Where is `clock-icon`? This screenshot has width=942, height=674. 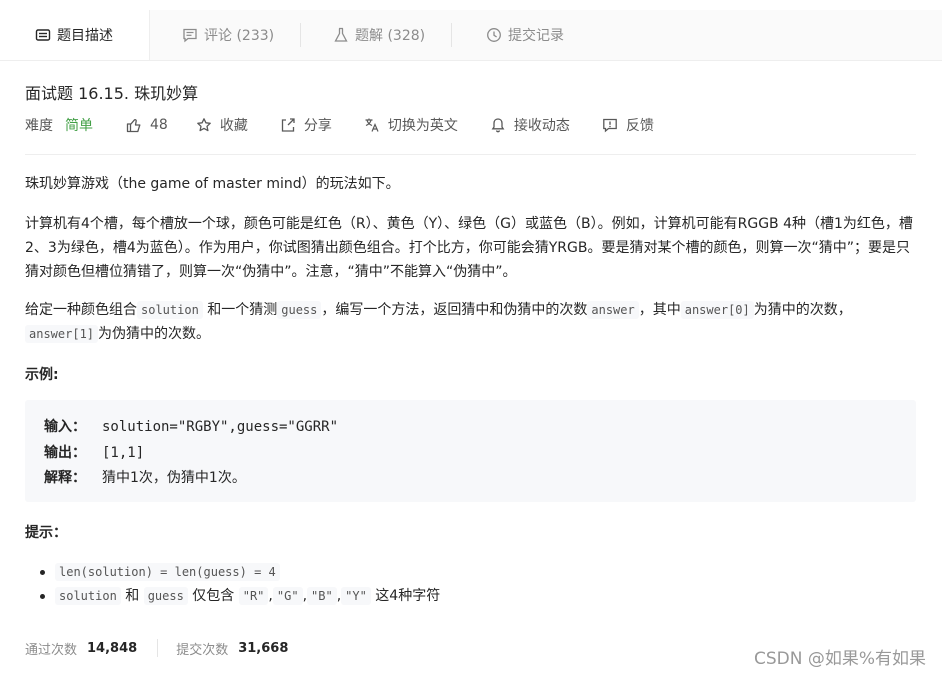 clock-icon is located at coordinates (494, 35).